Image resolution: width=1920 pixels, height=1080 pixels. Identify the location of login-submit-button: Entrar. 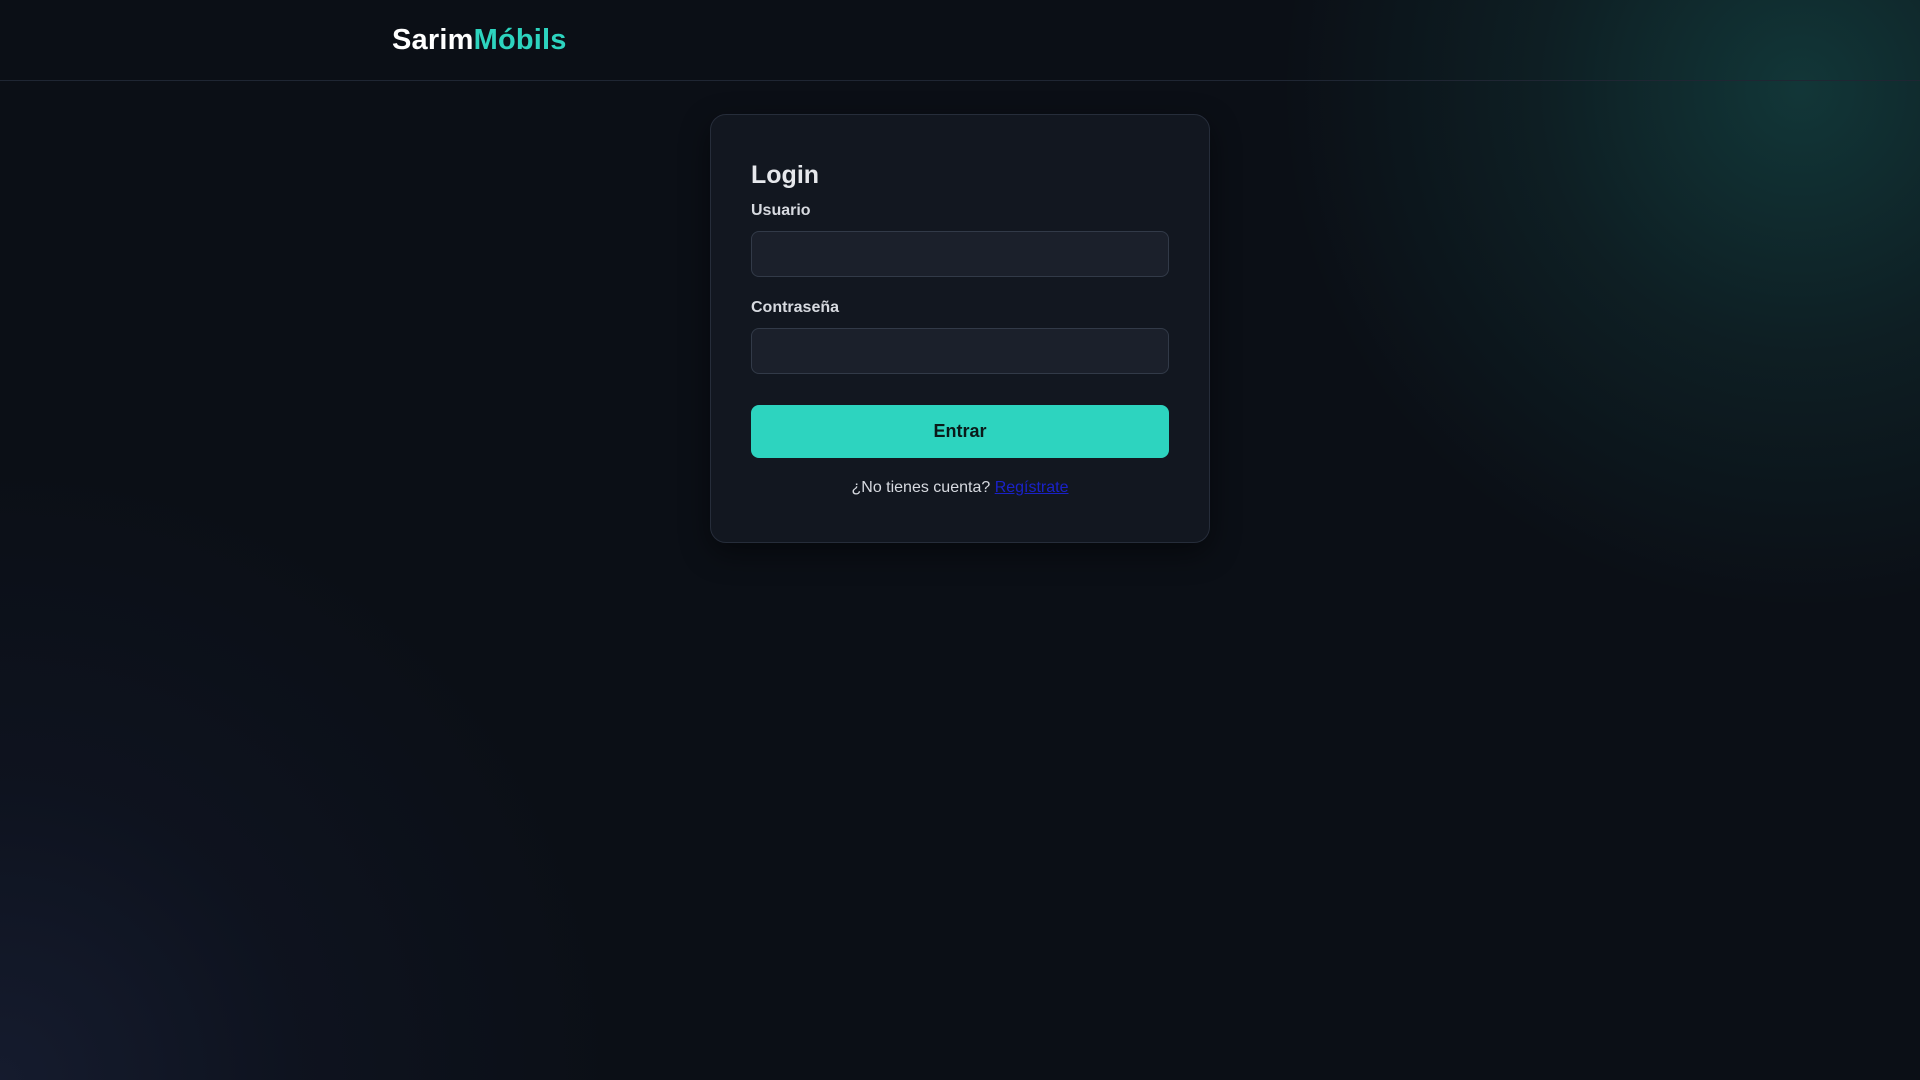
(960, 431).